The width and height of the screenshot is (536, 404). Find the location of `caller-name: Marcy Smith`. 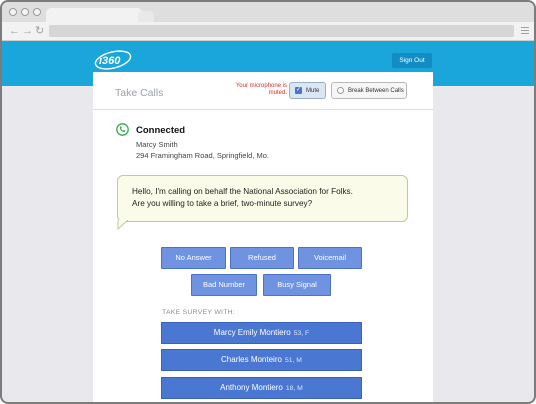

caller-name: Marcy Smith is located at coordinates (157, 144).